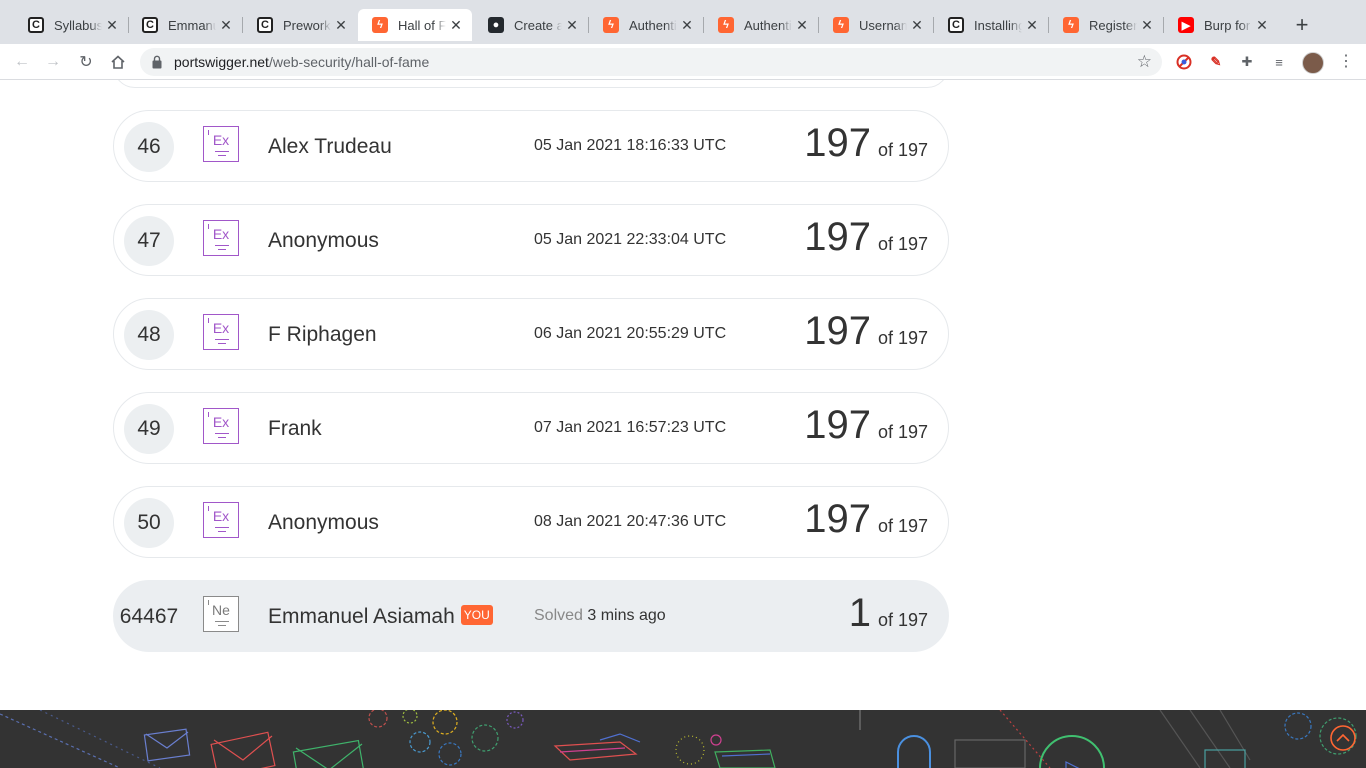  Describe the element at coordinates (149, 616) in the screenshot. I see `rank-number: 64467` at that location.